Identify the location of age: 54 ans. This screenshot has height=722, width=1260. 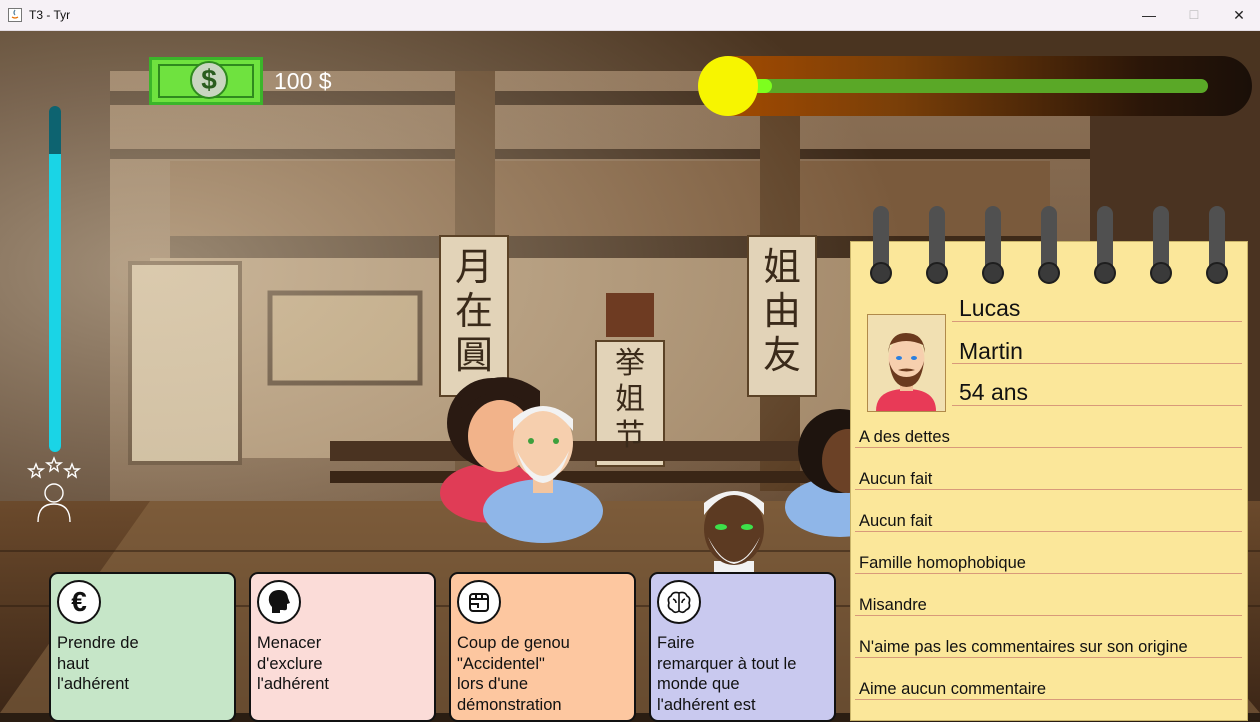
(994, 392).